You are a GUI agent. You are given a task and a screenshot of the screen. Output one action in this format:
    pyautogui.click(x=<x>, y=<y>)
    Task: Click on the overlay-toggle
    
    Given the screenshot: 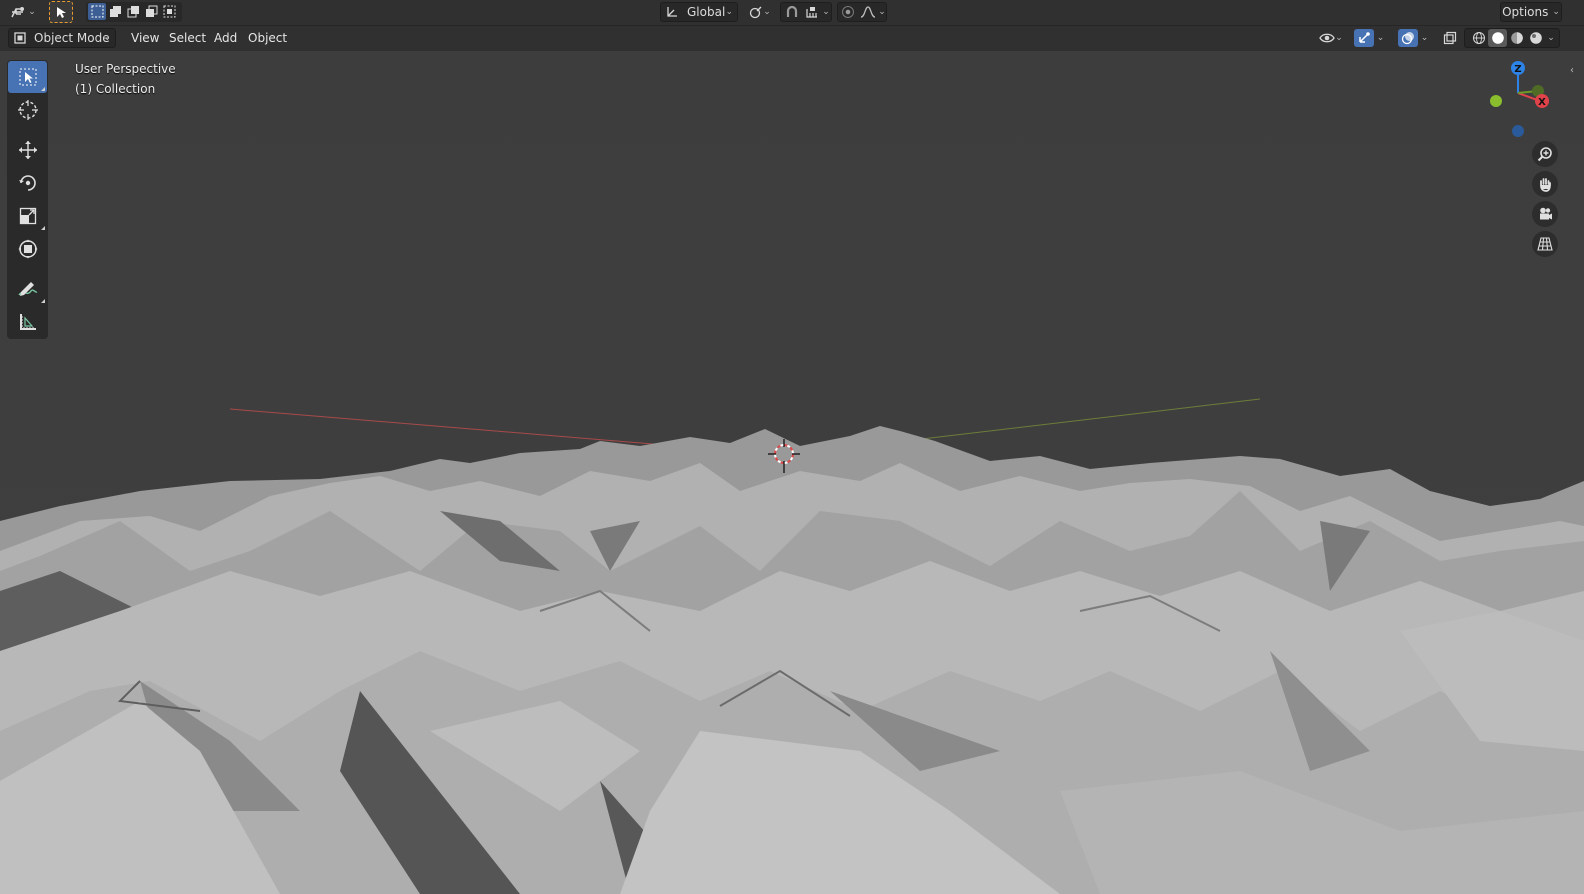 What is the action you would take?
    pyautogui.click(x=1407, y=38)
    